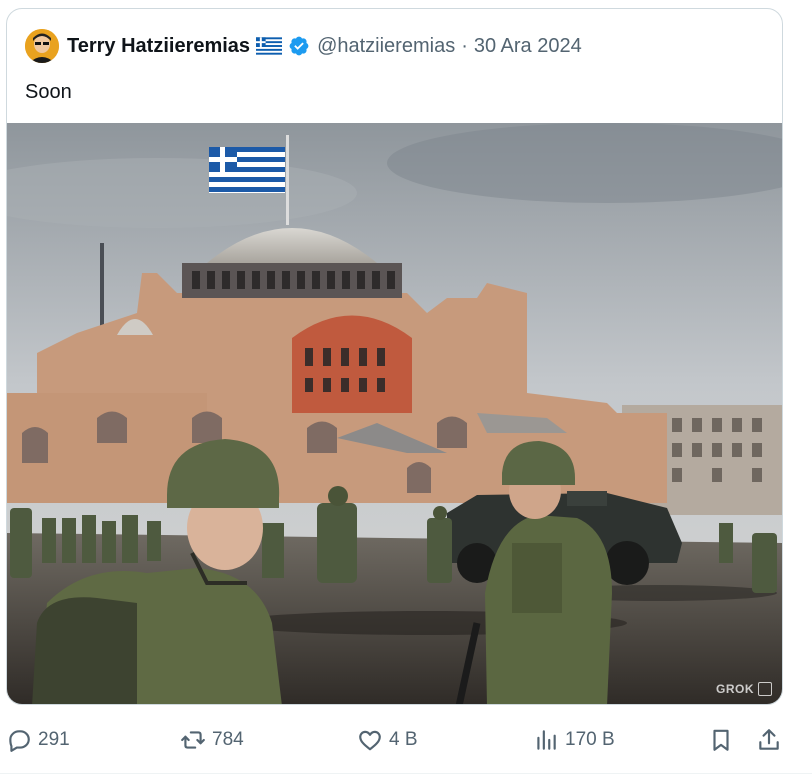 This screenshot has height=781, width=812. Describe the element at coordinates (370, 740) in the screenshot. I see `heart-icon` at that location.